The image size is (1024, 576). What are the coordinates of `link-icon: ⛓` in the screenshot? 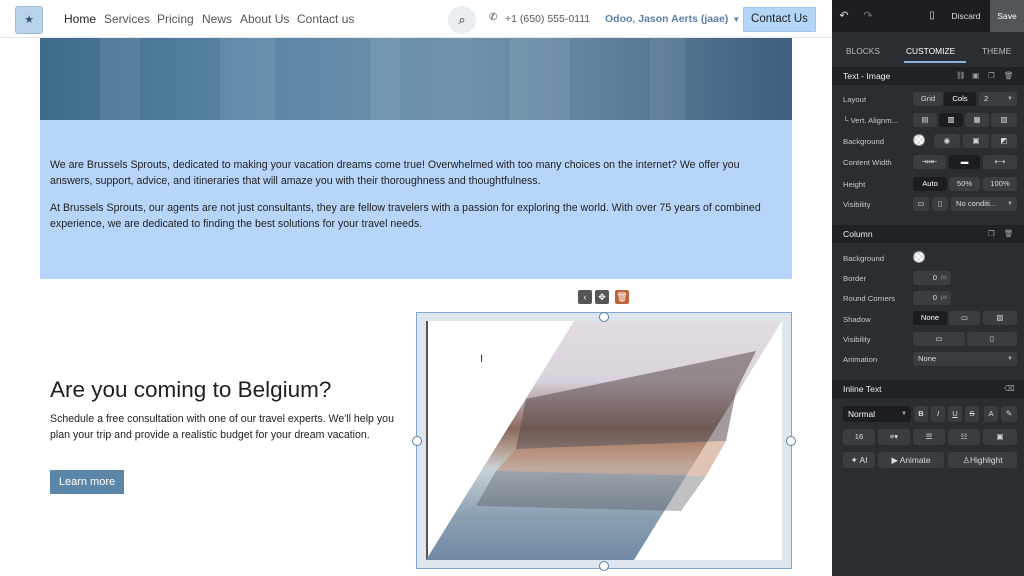 It's located at (961, 76).